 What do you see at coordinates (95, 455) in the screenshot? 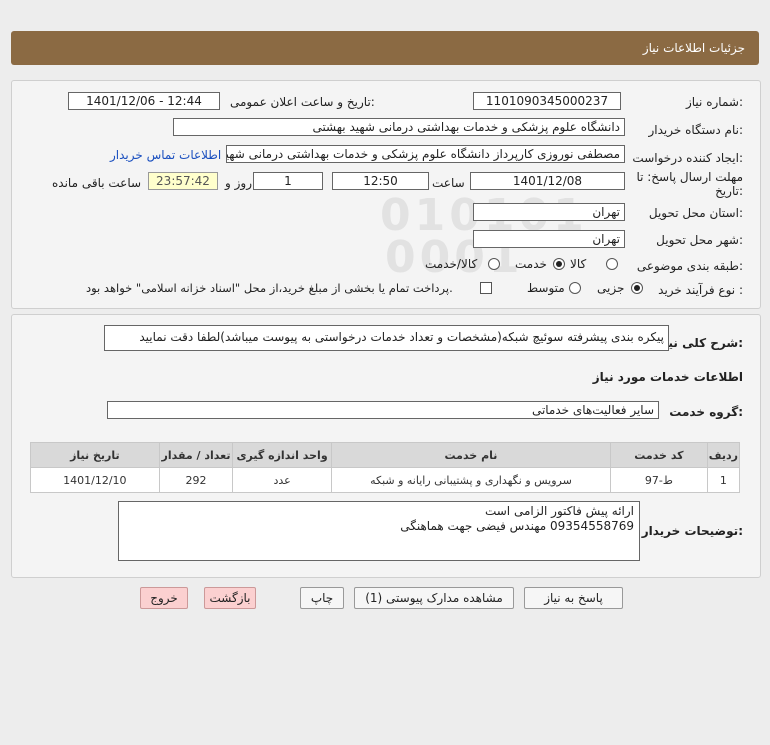
I see `col-need-date: تاریخ نیاز` at bounding box center [95, 455].